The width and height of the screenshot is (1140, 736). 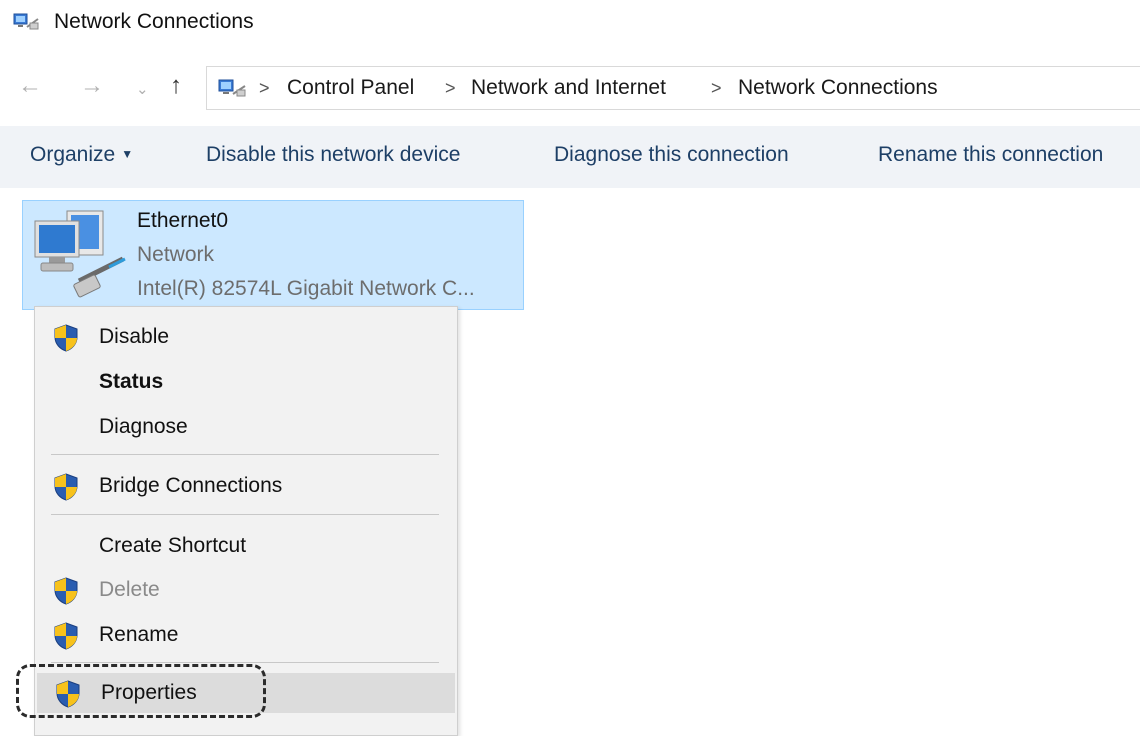 I want to click on menu-item-label: Create Shortcut, so click(x=173, y=545).